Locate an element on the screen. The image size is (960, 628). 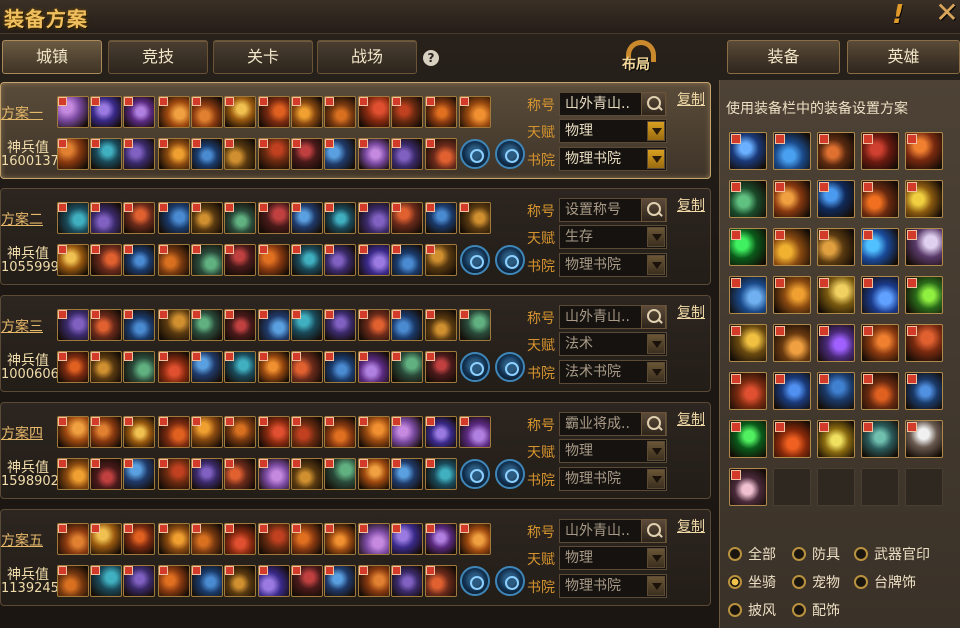
plan-name: 方案四 is located at coordinates (22, 433).